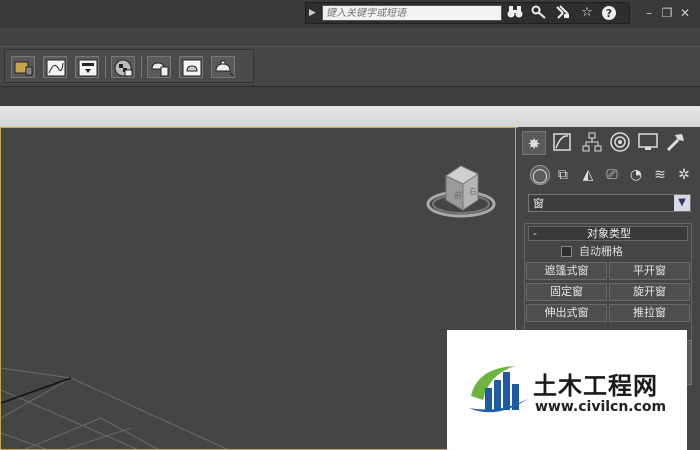  I want to click on rollout-header: 对象类型 -, so click(608, 233).